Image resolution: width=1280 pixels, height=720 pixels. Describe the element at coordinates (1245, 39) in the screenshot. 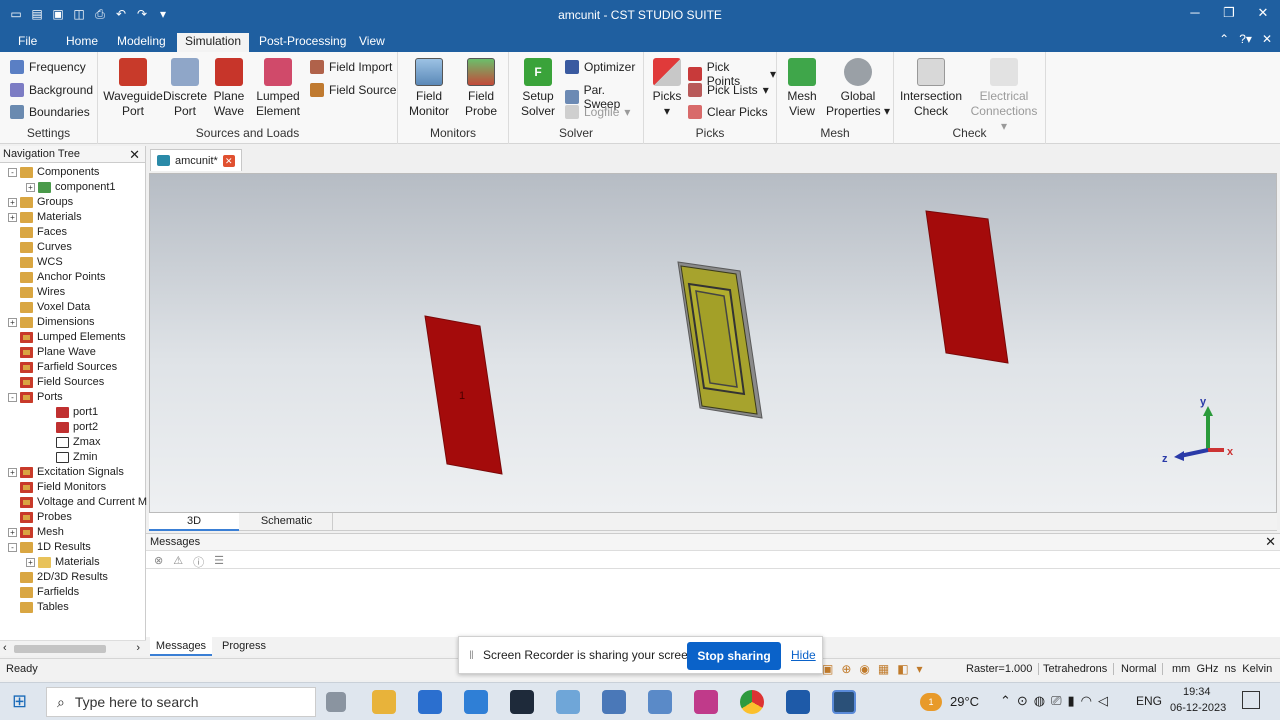

I see `help-icon: ?▾` at that location.